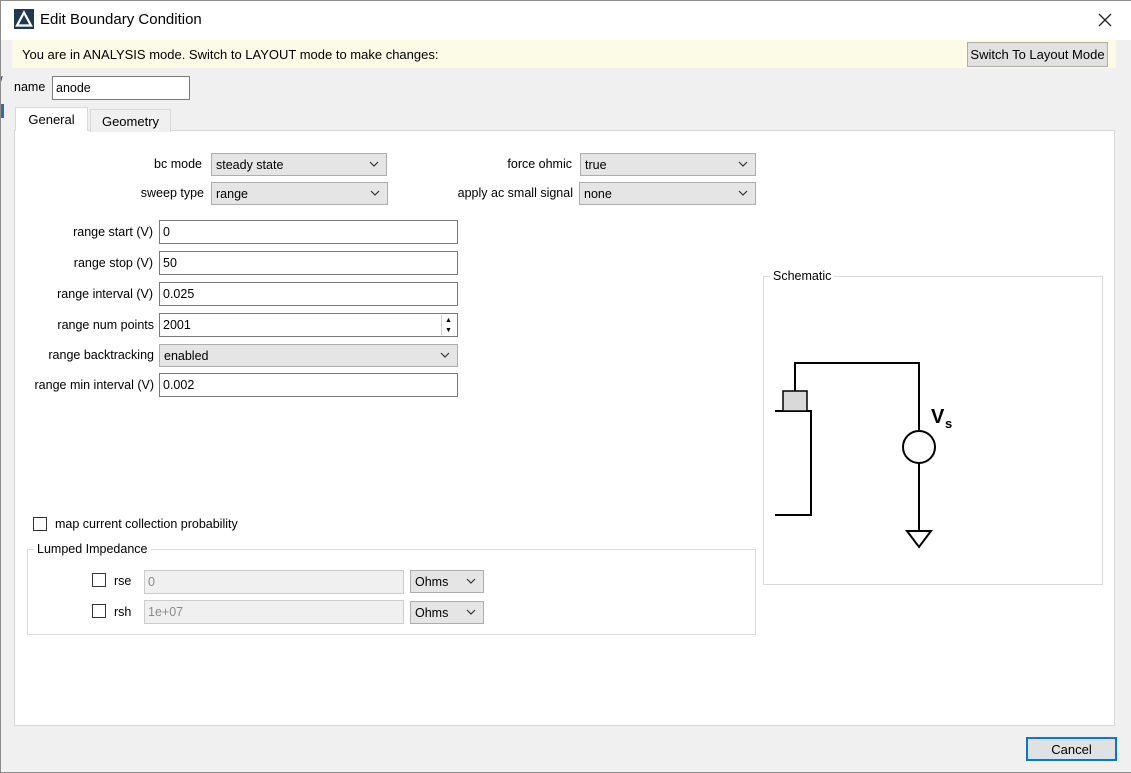 This screenshot has height=773, width=1131. Describe the element at coordinates (232, 193) in the screenshot. I see `sweep-type-value: range` at that location.